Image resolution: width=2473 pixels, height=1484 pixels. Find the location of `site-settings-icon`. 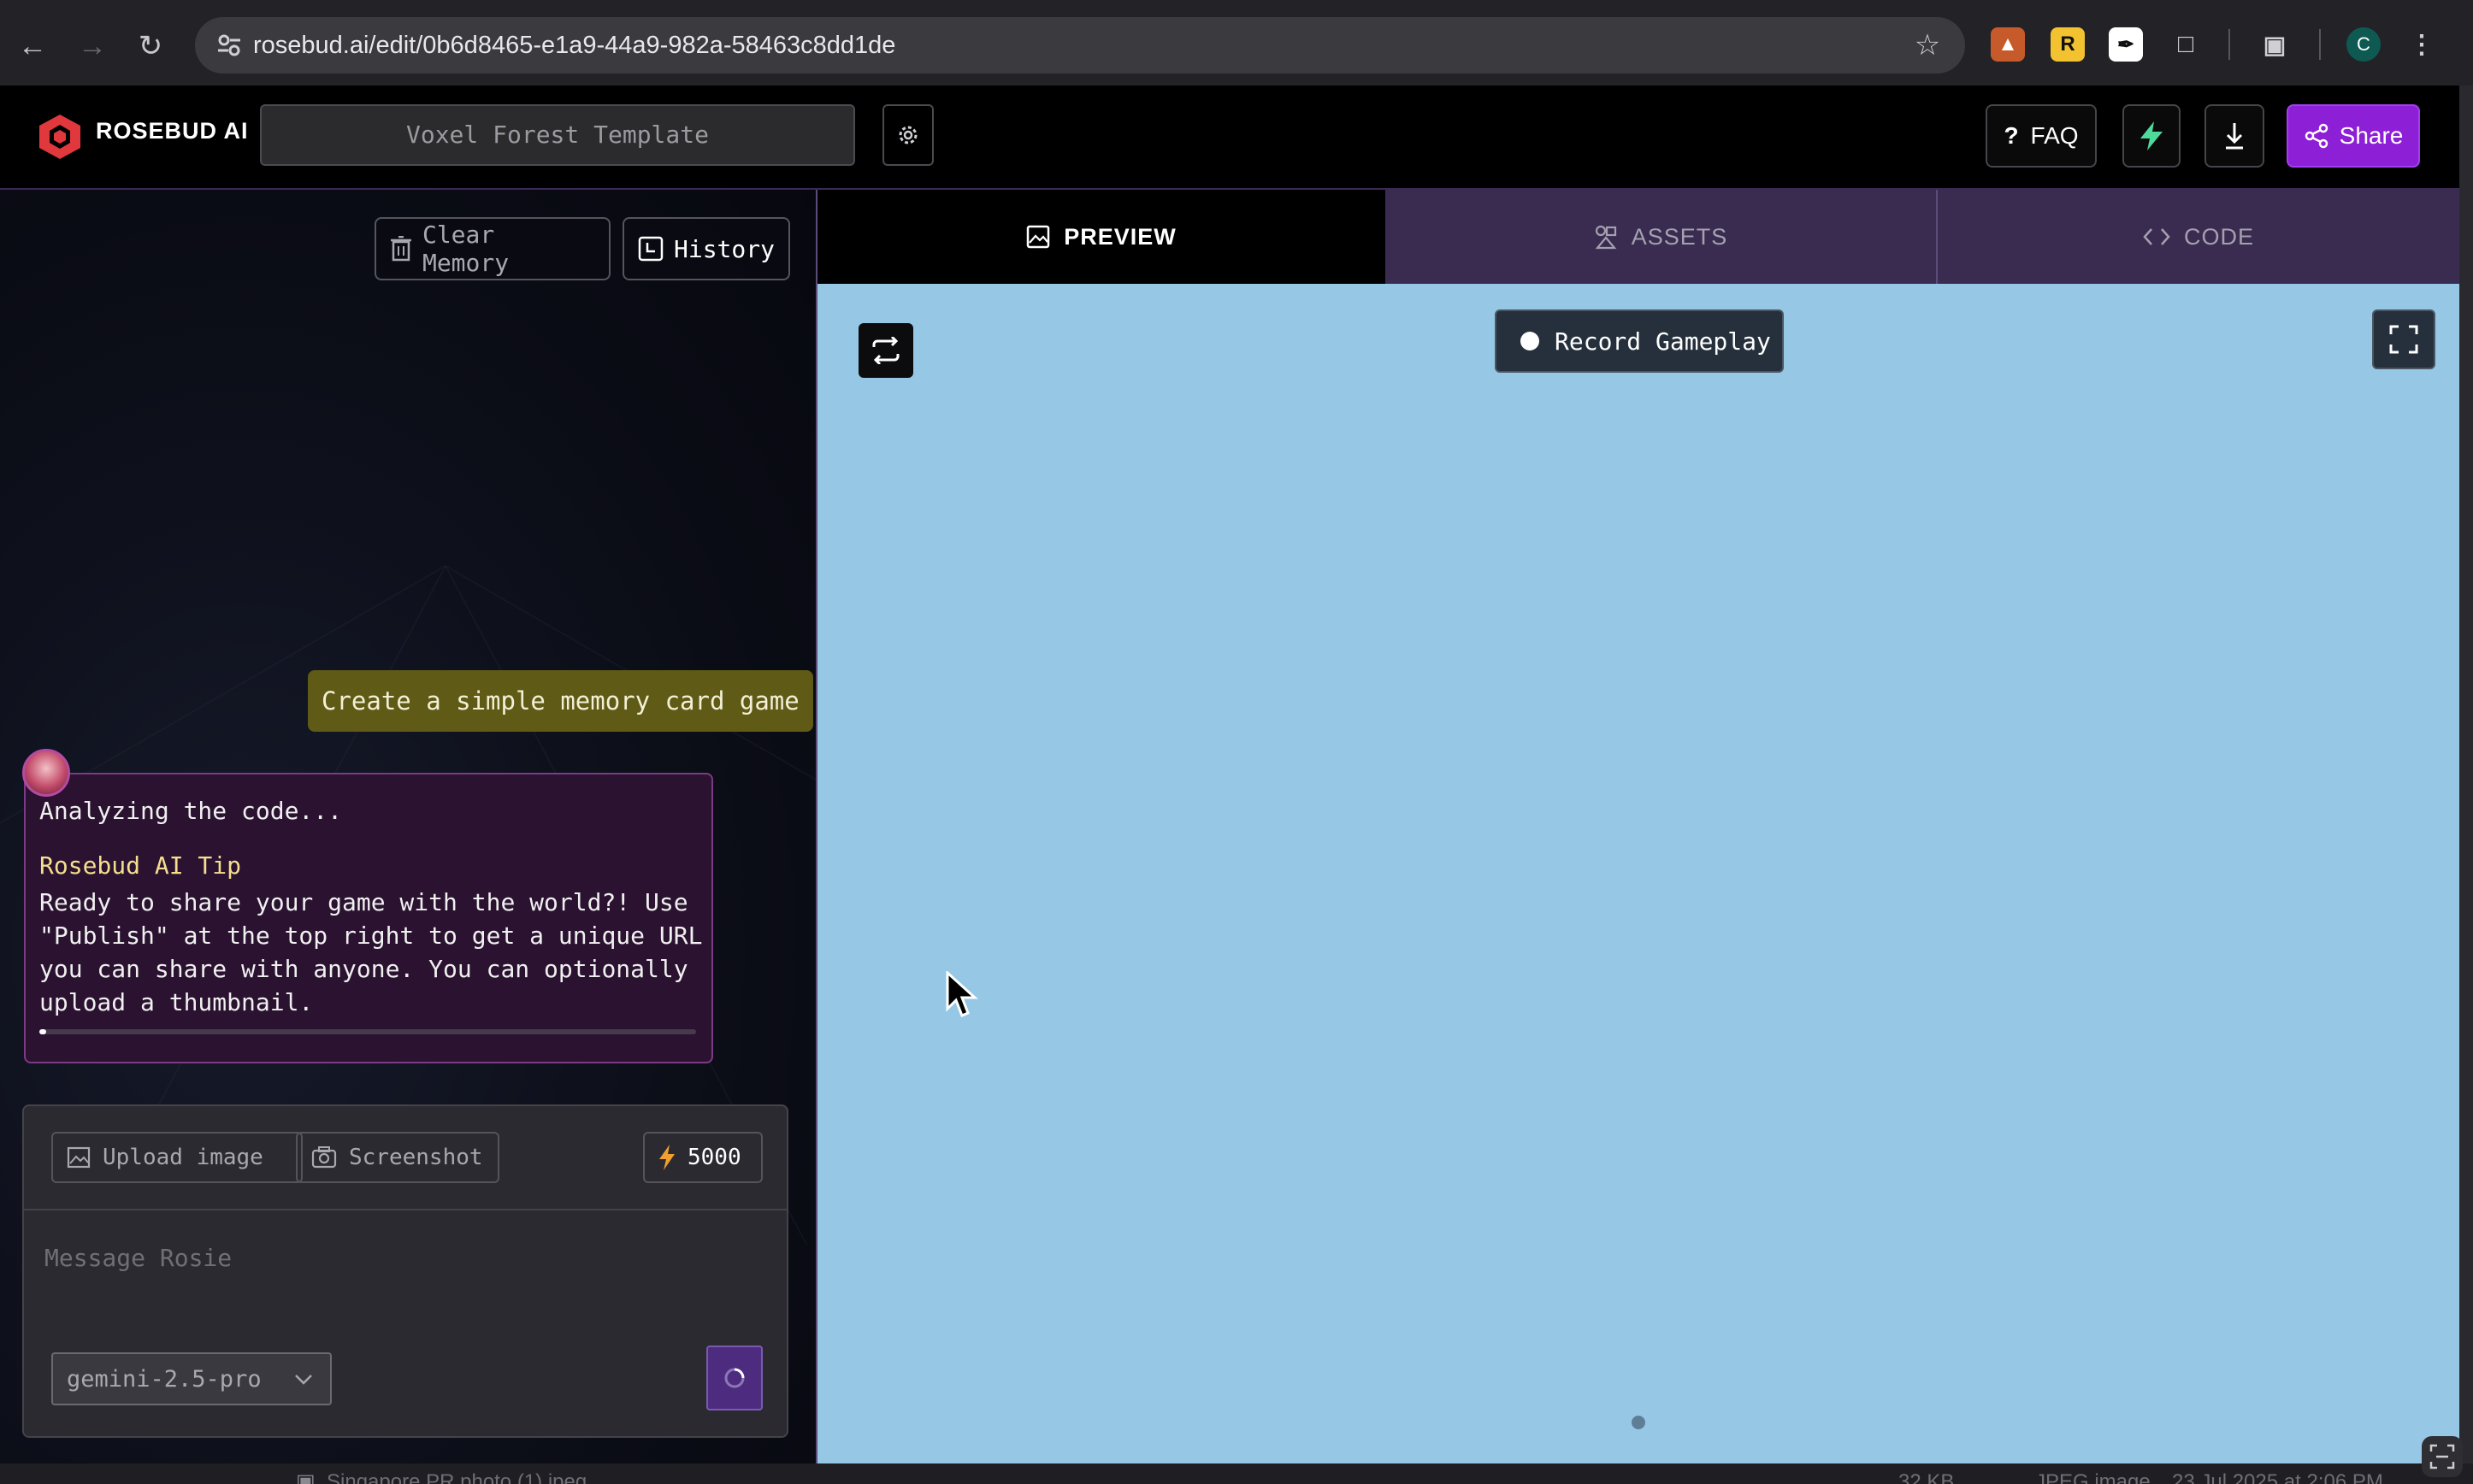

site-settings-icon is located at coordinates (229, 45).